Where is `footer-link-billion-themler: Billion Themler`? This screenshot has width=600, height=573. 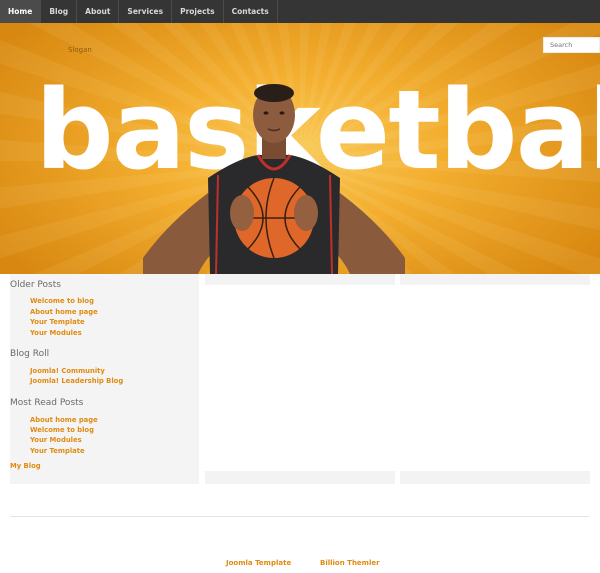 footer-link-billion-themler: Billion Themler is located at coordinates (350, 563).